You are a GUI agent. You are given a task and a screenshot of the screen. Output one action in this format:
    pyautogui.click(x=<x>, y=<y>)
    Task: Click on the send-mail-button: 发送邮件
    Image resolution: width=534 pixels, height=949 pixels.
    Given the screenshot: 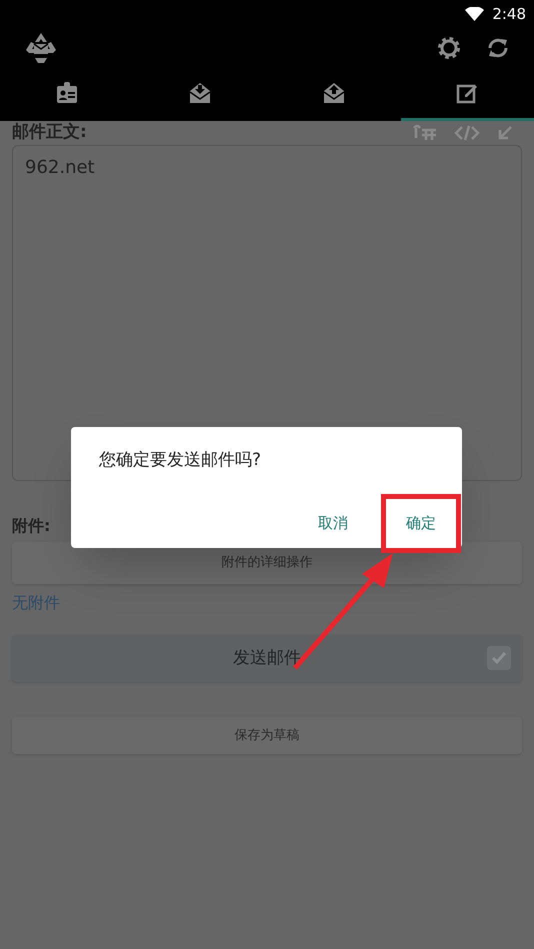 What is the action you would take?
    pyautogui.click(x=267, y=658)
    